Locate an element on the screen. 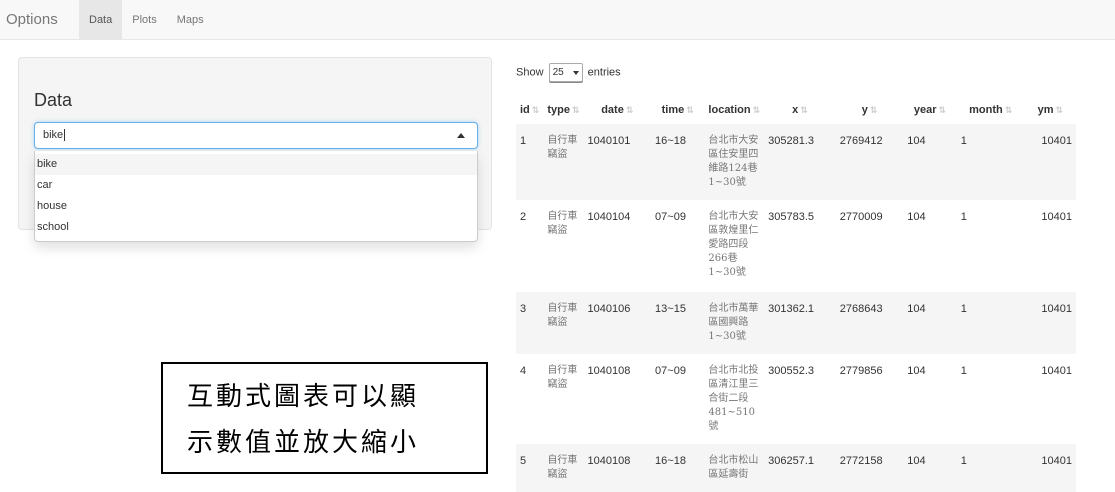  entries-length-select: 25 is located at coordinates (565, 72).